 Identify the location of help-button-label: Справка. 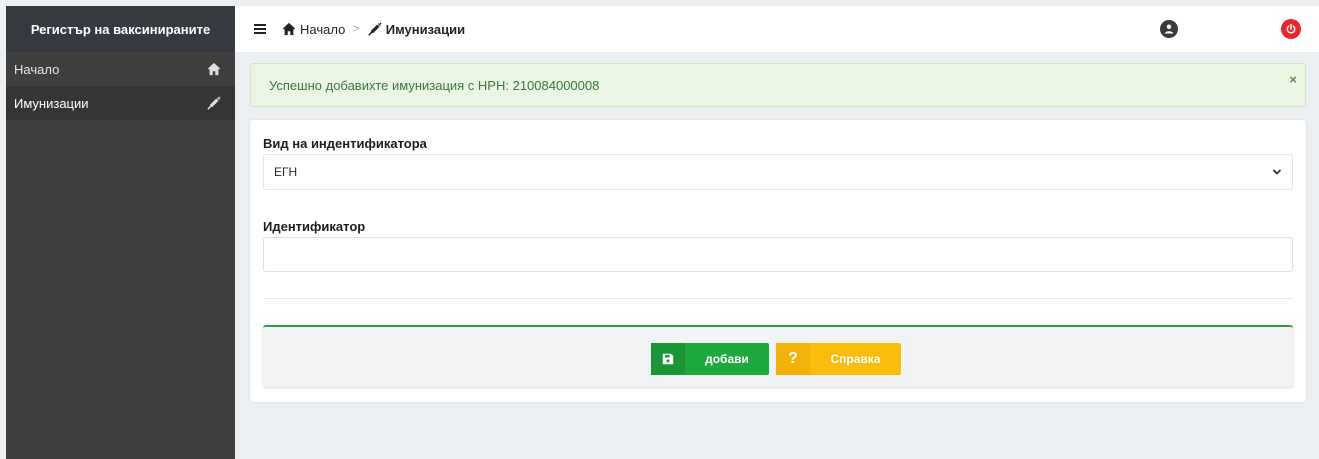
(855, 359).